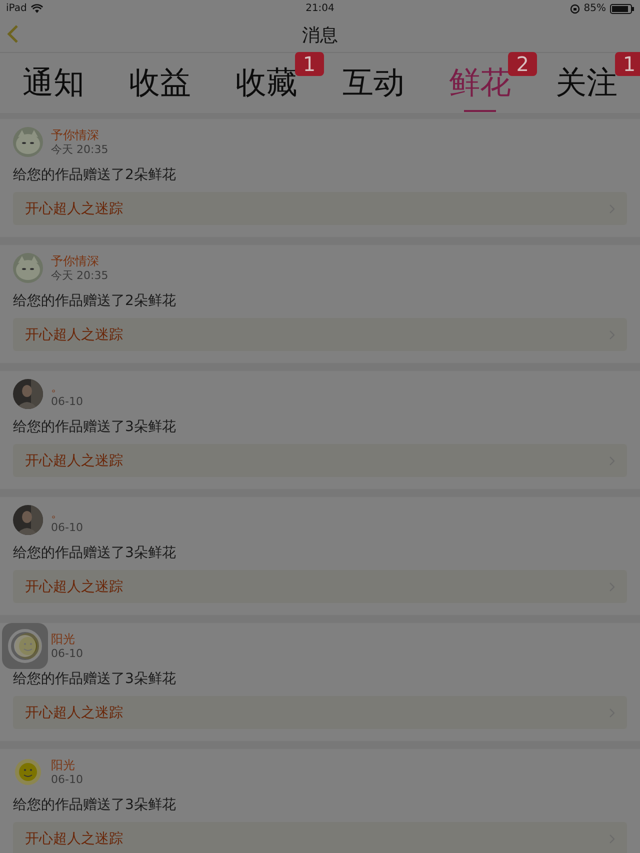 The width and height of the screenshot is (640, 853). I want to click on back-button, so click(13, 34).